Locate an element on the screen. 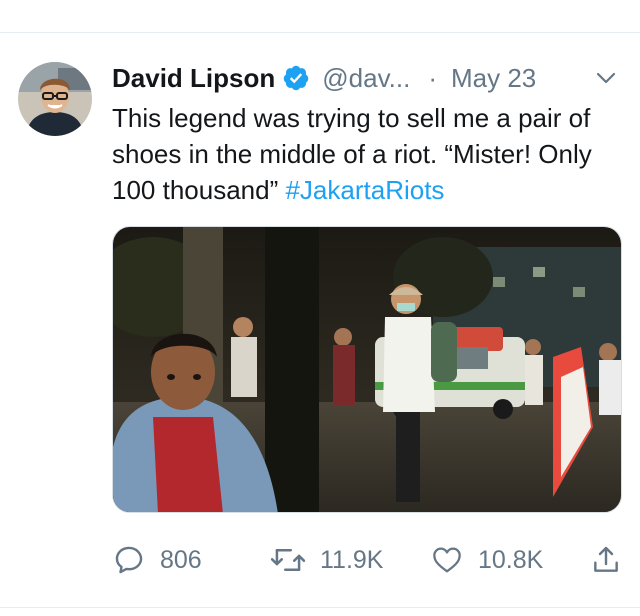 The image size is (640, 616). bottom-divider is located at coordinates (320, 607).